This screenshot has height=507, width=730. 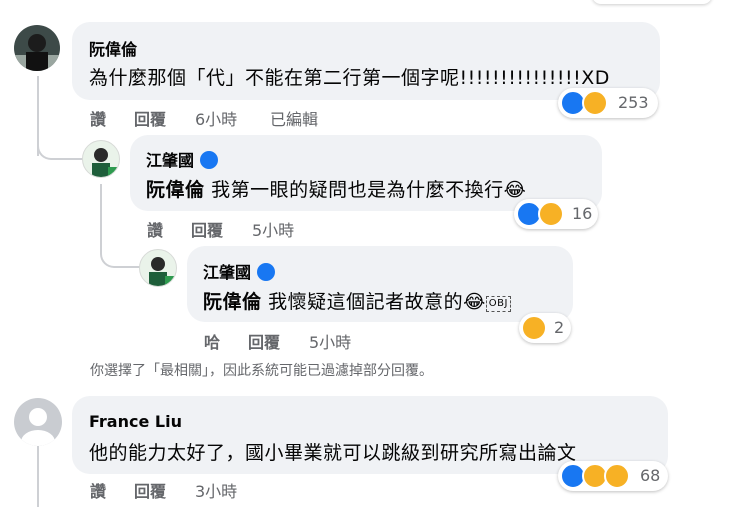 I want to click on comment-body: 我懷疑這個記者故意的, so click(x=366, y=302).